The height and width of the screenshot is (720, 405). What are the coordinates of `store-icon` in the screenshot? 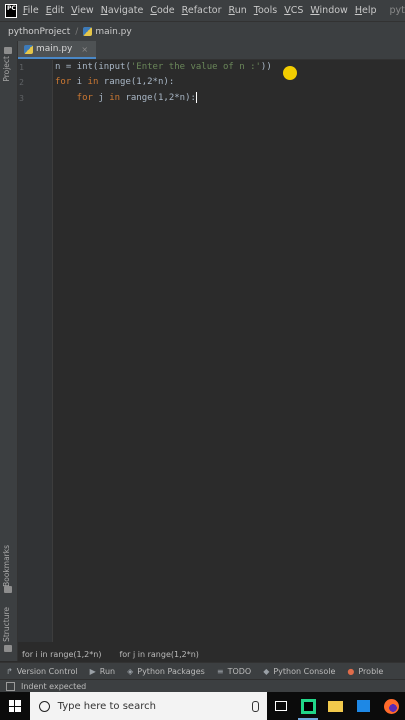 It's located at (364, 706).